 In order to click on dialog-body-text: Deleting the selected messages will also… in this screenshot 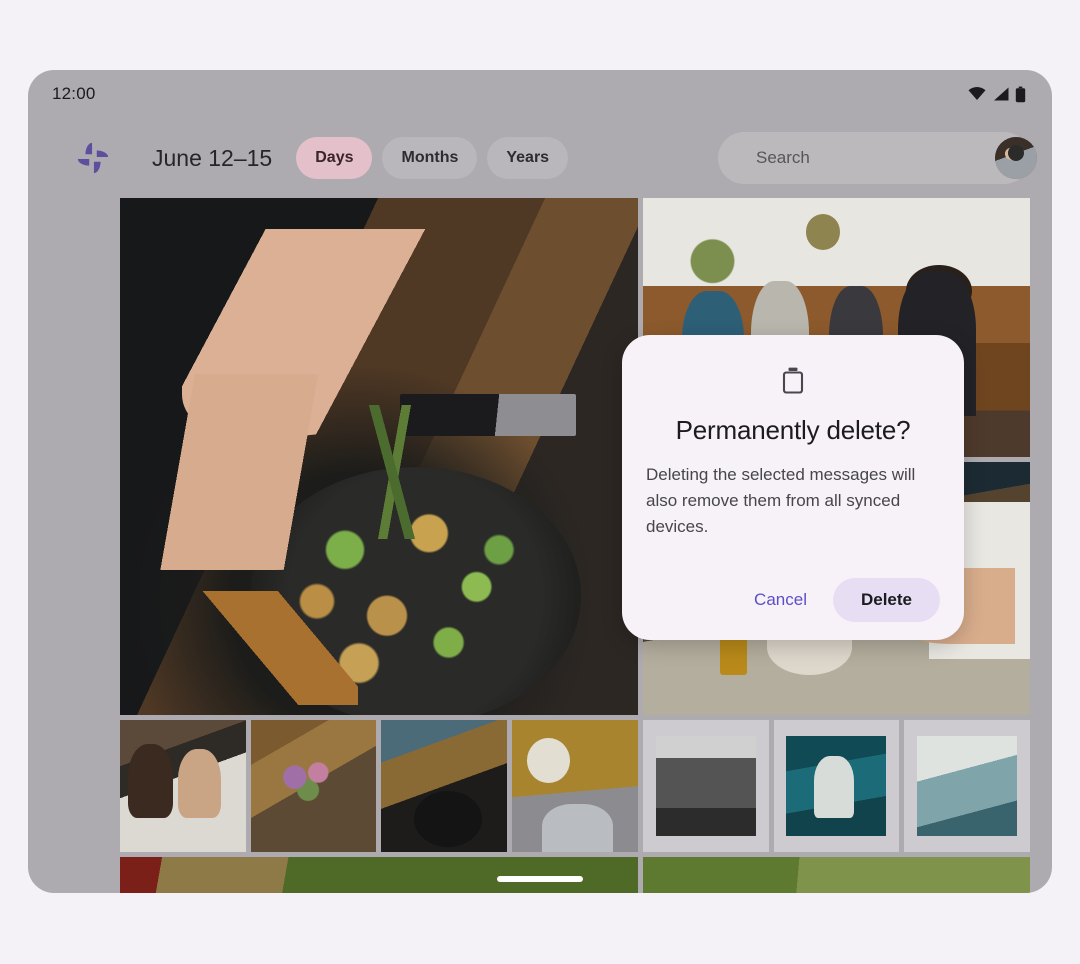, I will do `click(781, 500)`.